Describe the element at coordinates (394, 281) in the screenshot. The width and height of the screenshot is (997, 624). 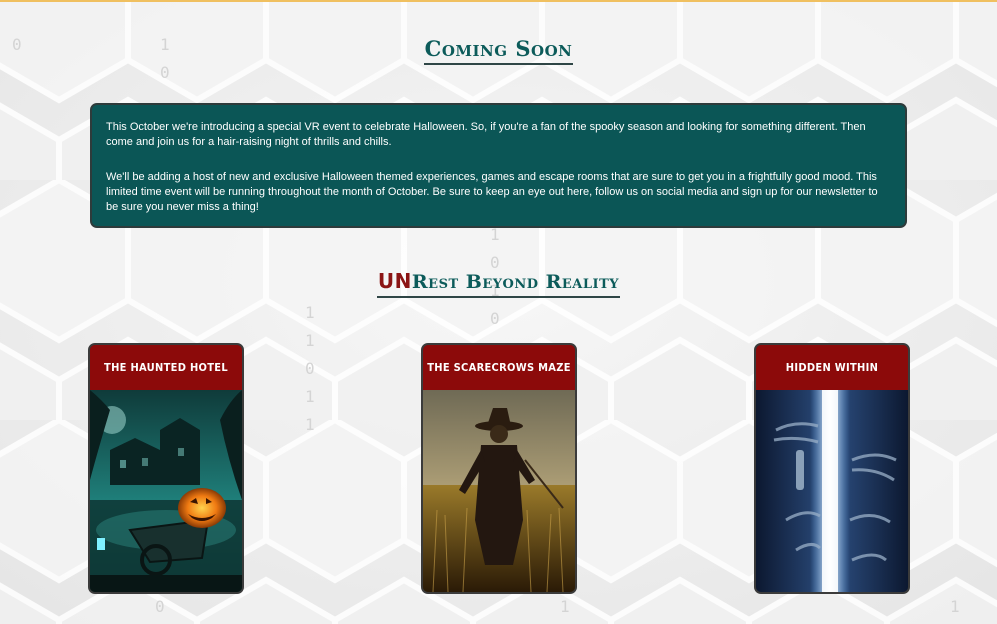
I see `unrest-logo-prefix: UN` at that location.